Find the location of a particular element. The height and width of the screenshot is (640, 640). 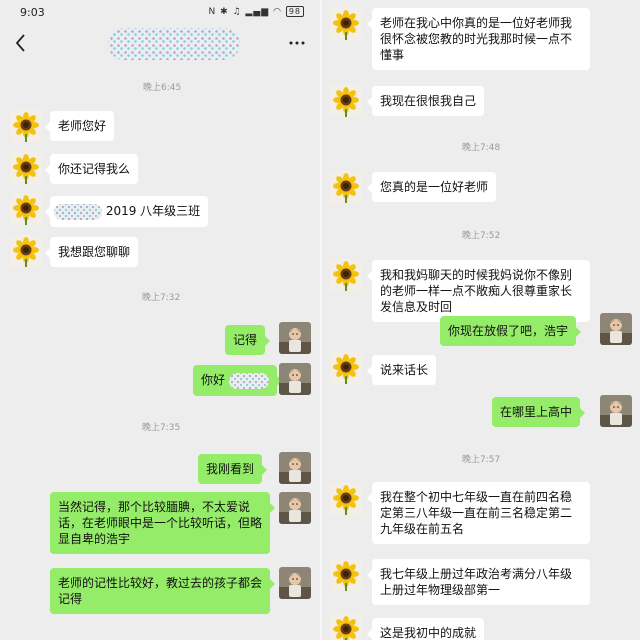

bluetooth-icon: ✱ is located at coordinates (224, 12).